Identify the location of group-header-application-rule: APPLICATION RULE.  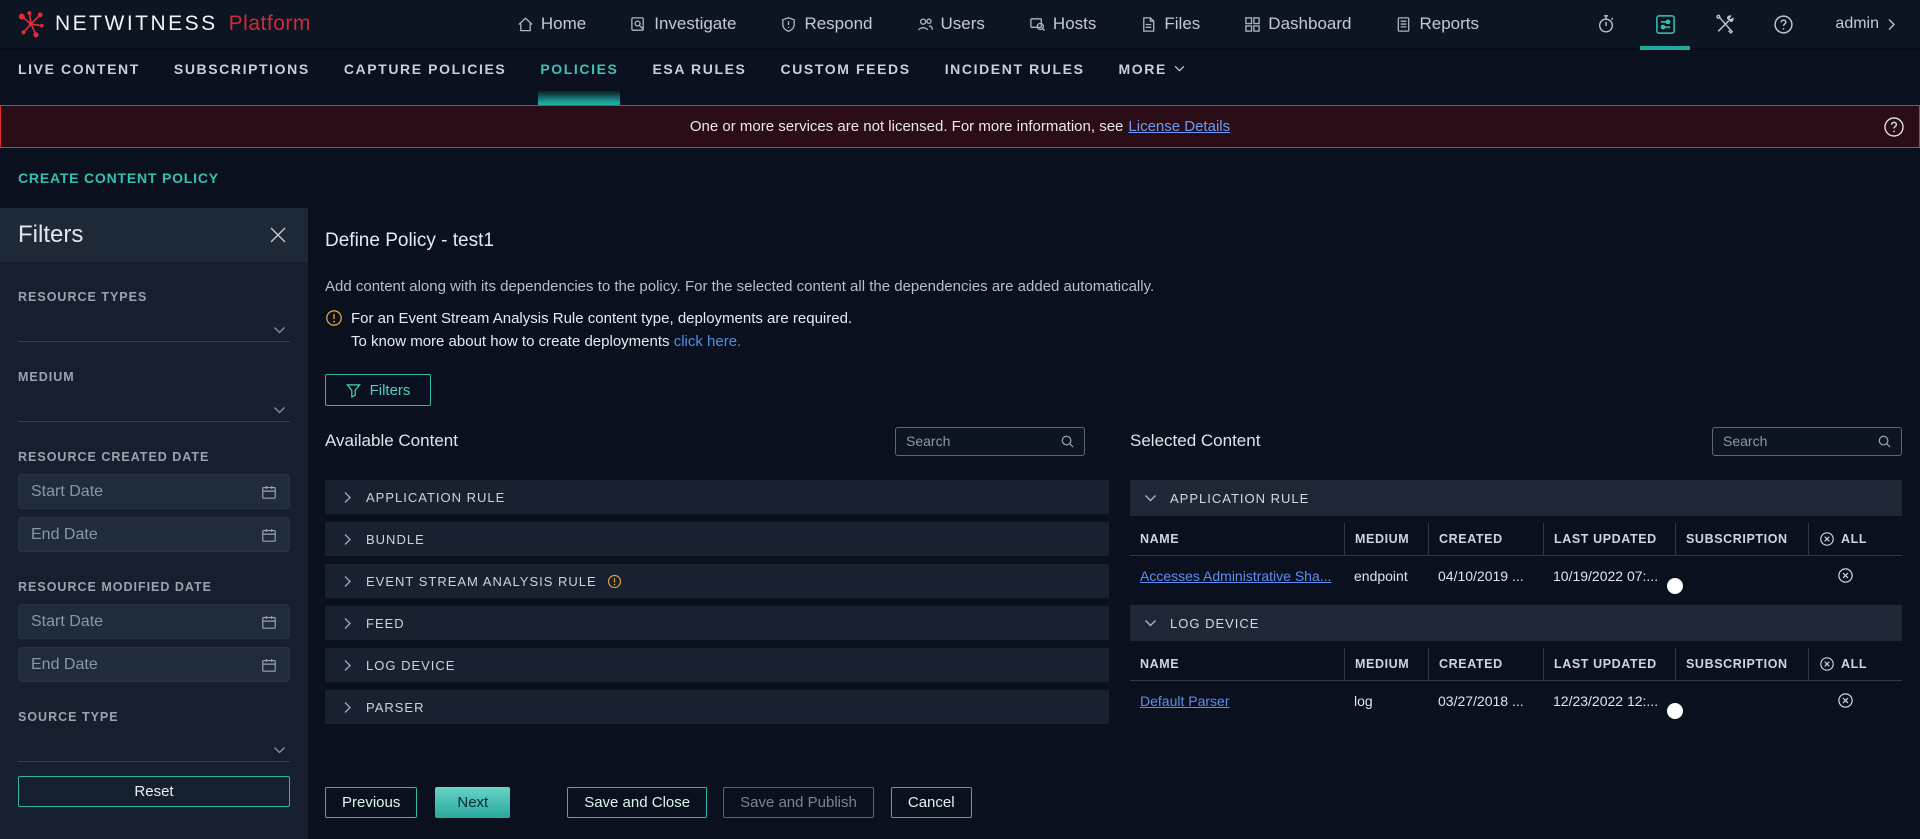
(1516, 498).